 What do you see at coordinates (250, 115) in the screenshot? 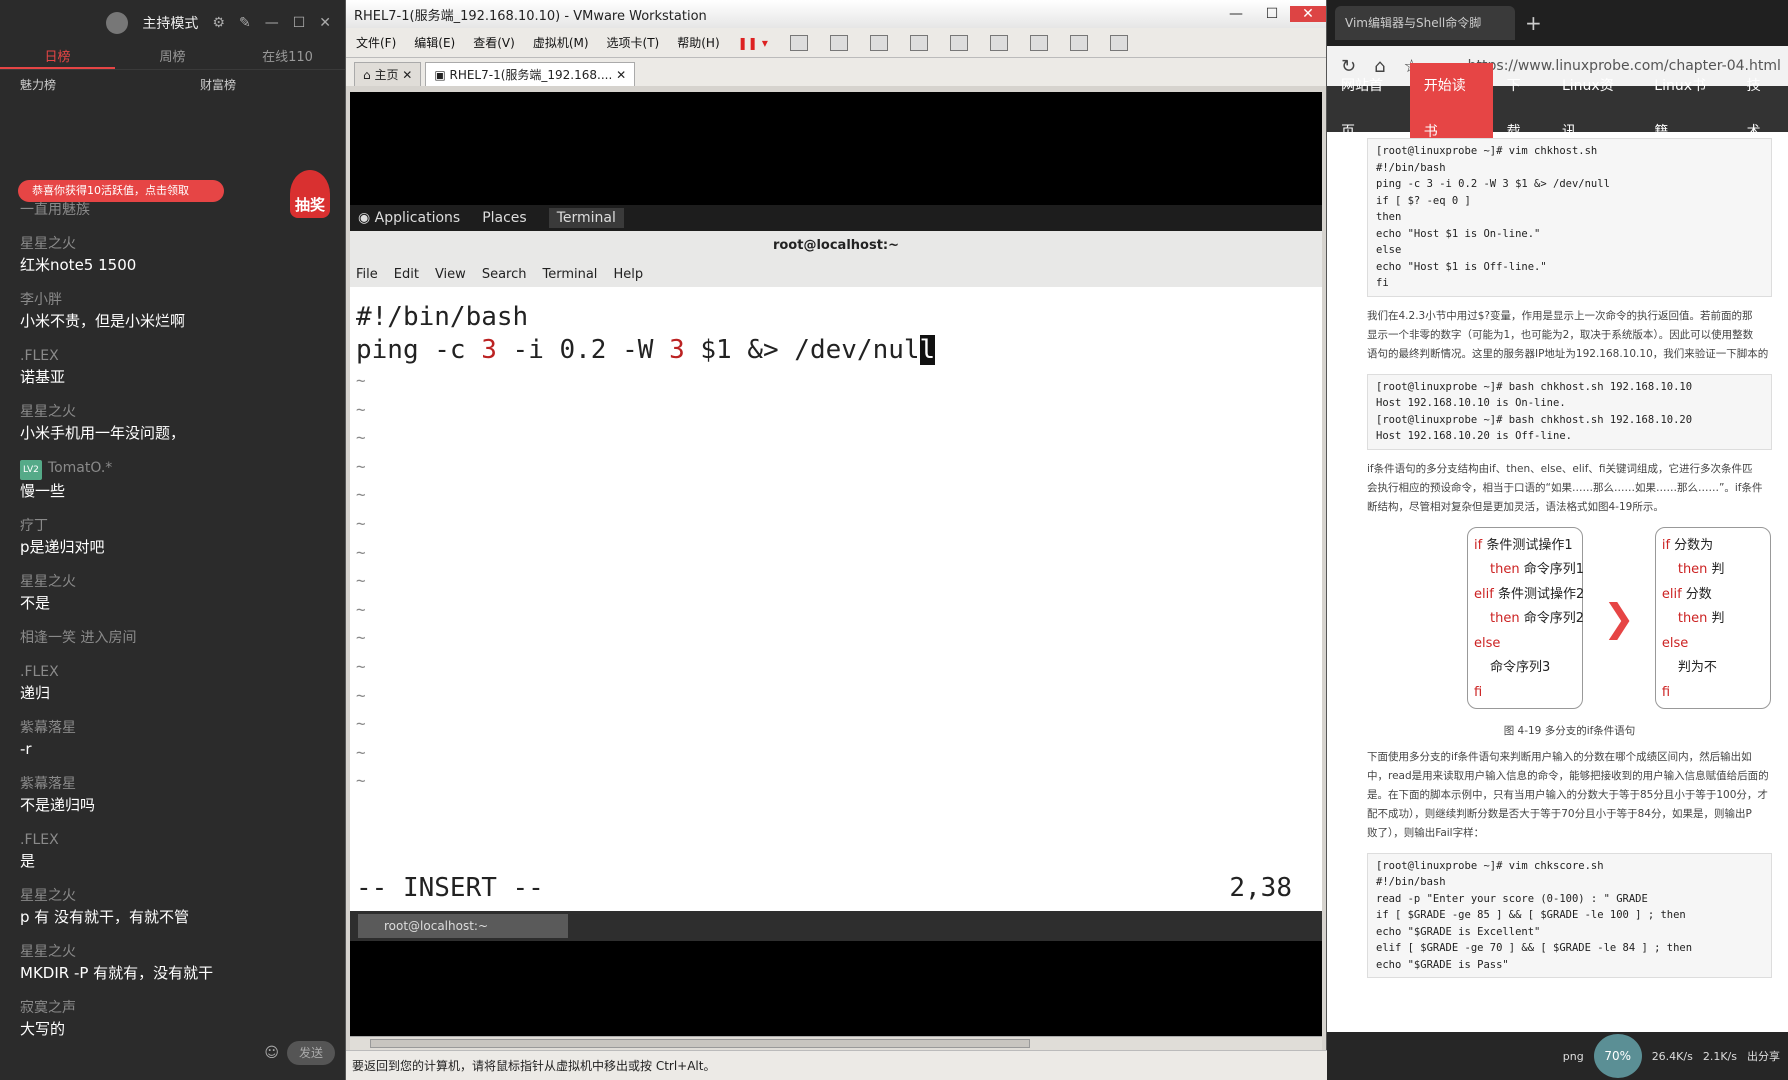
I see `wealth-rank: 财富榜` at bounding box center [250, 115].